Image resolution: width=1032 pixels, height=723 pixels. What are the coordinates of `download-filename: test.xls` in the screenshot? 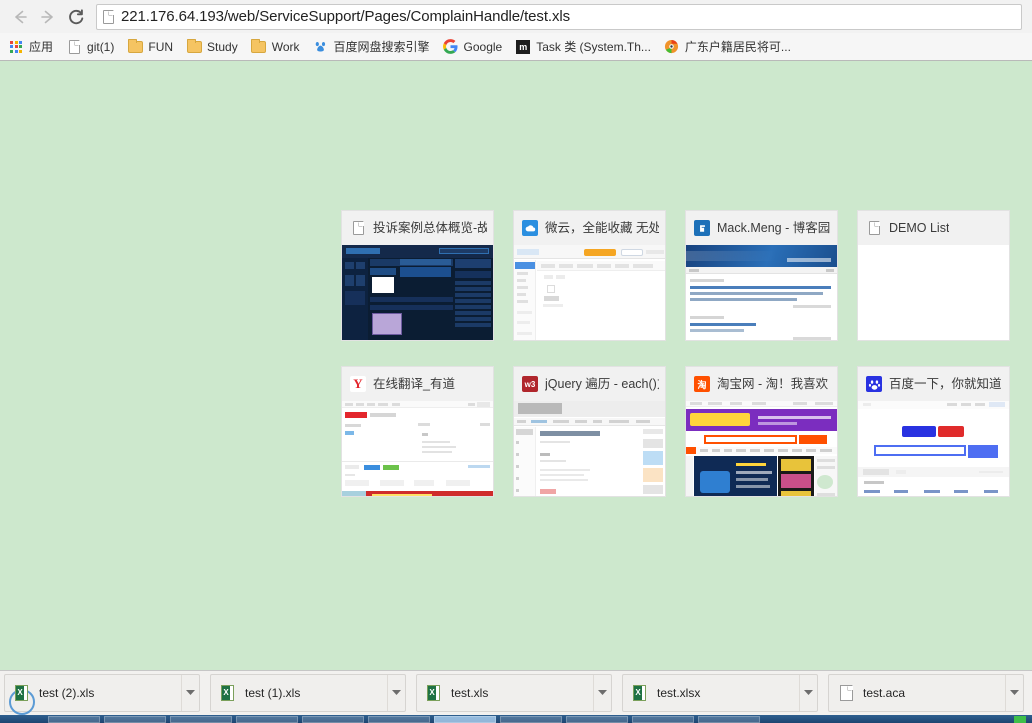 It's located at (470, 693).